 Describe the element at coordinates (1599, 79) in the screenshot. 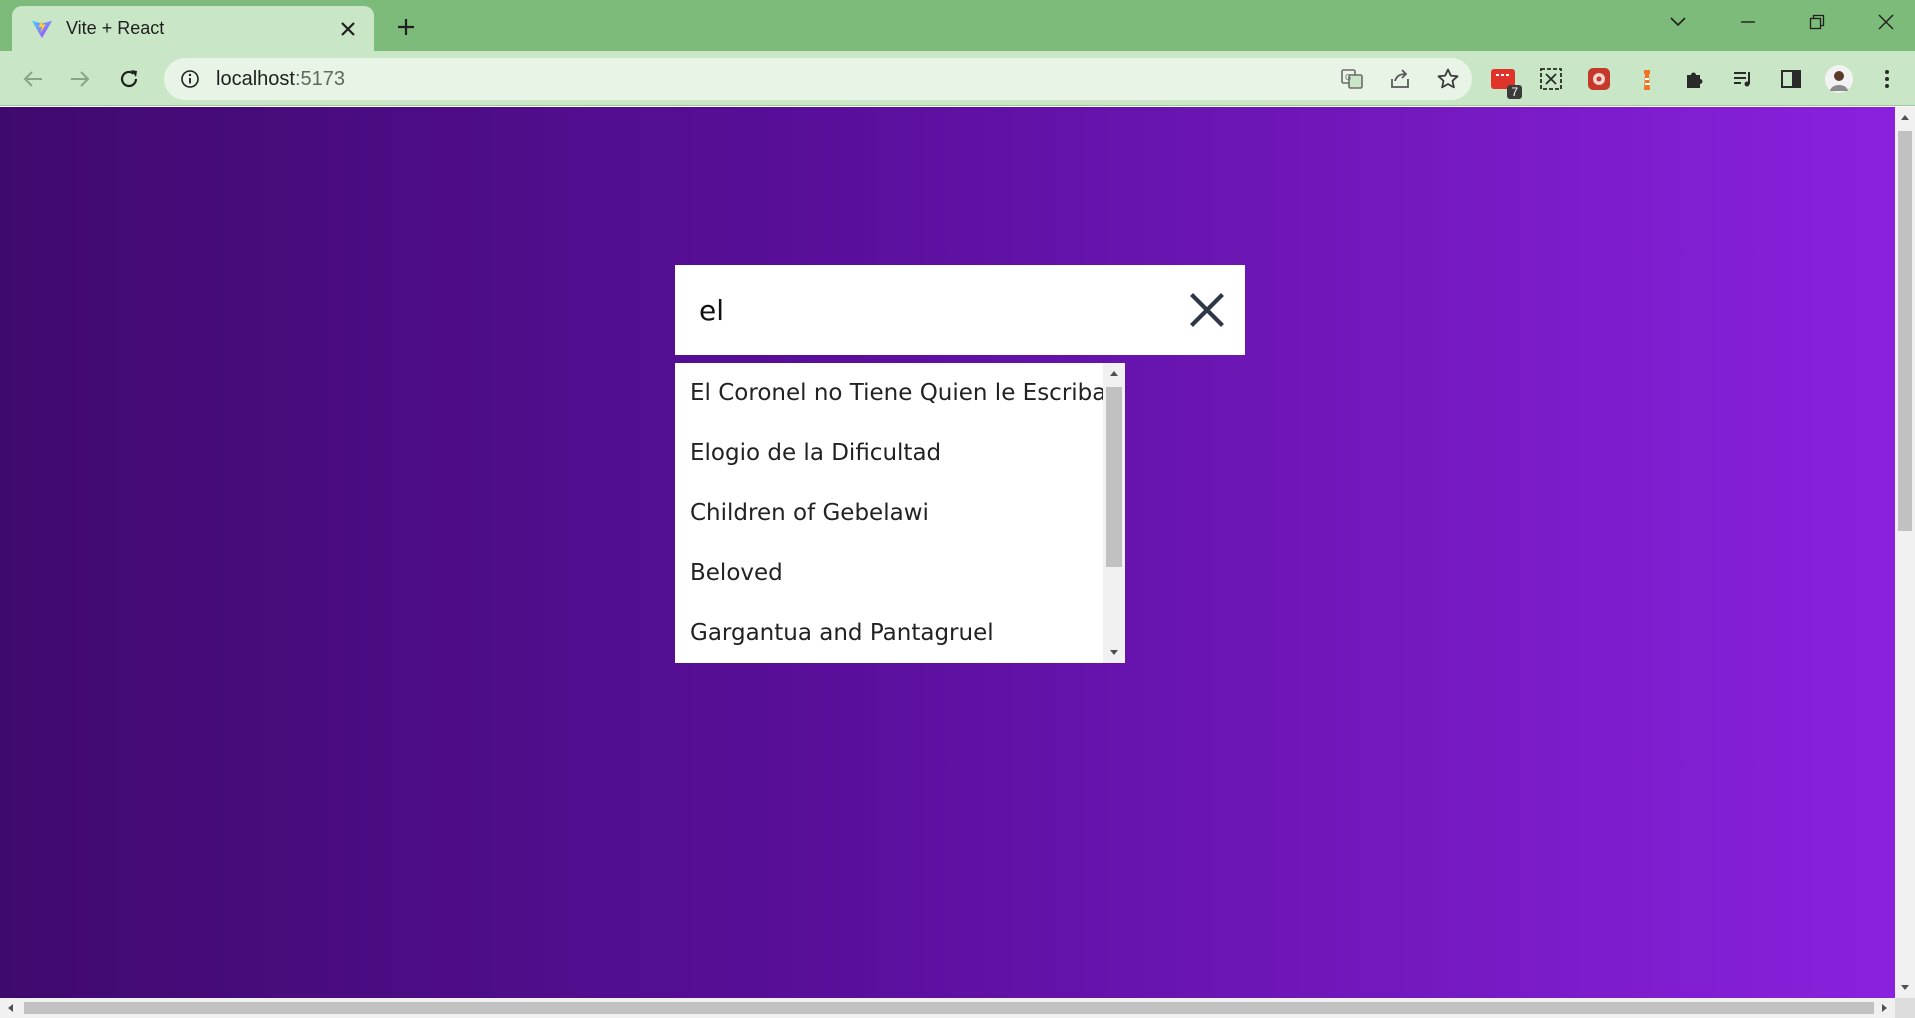

I see `extension-colorful-icon` at that location.